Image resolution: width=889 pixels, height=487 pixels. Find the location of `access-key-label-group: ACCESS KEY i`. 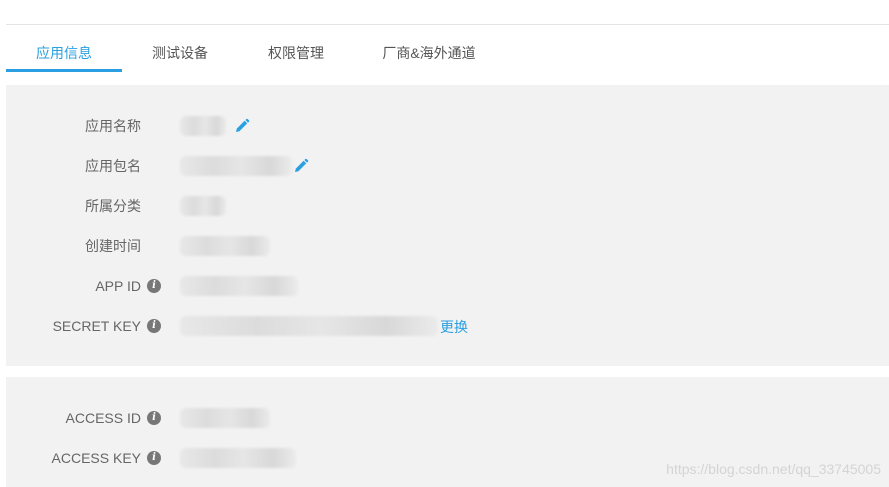

access-key-label-group: ACCESS KEY i is located at coordinates (106, 458).